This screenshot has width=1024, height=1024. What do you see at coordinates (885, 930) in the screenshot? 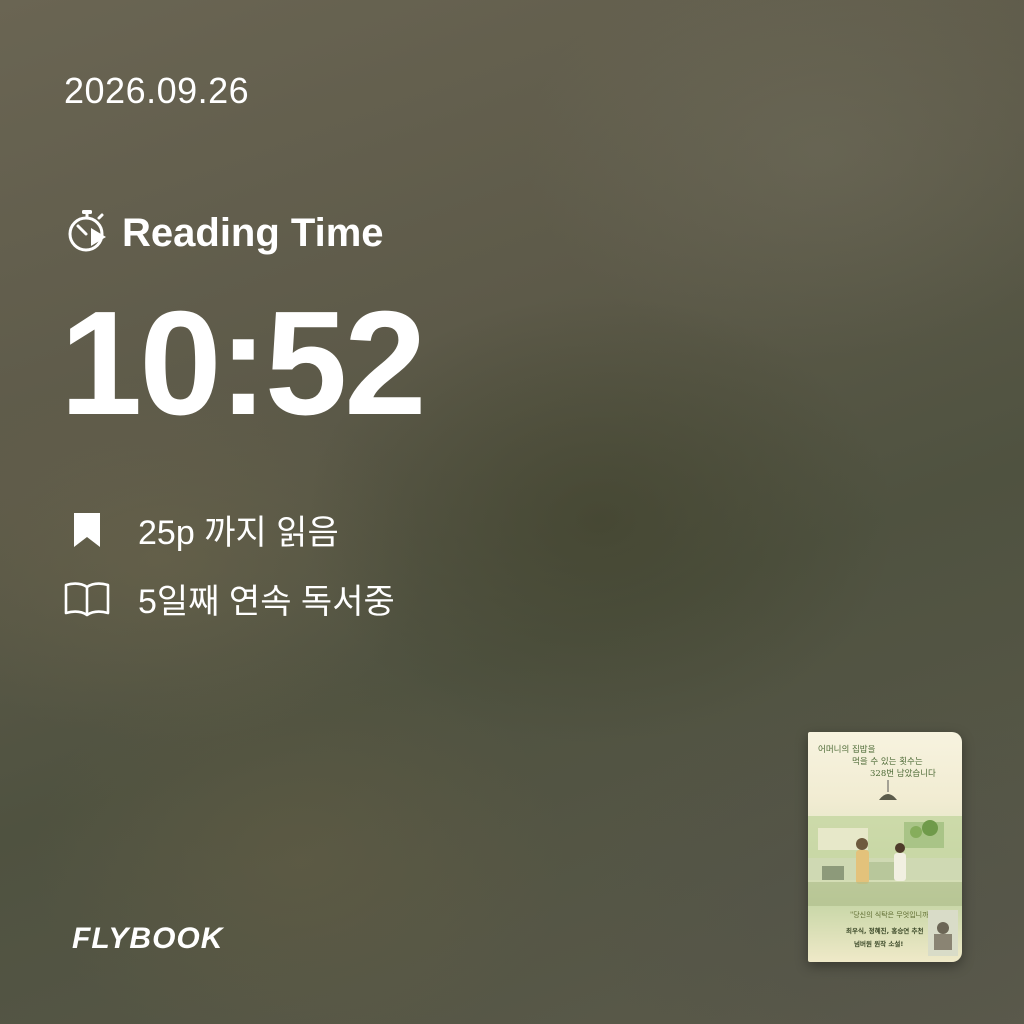
I see `book-recommend: 최우식, 정혜진, 홍승연 추천` at bounding box center [885, 930].